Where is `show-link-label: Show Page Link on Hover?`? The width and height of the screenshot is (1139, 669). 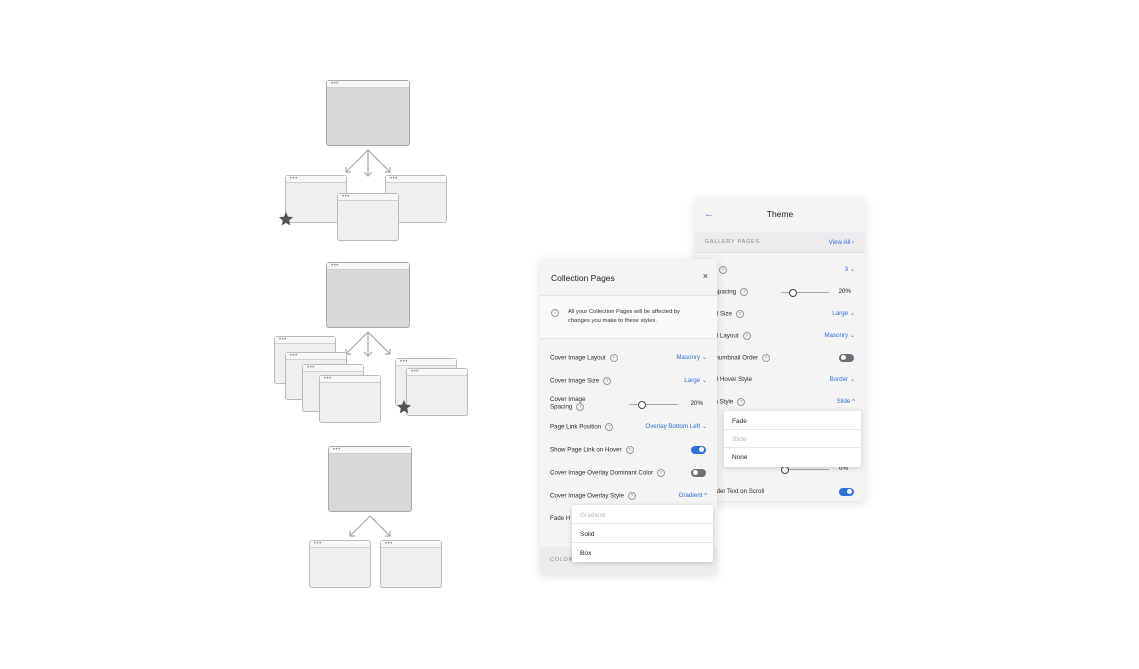
show-link-label: Show Page Link on Hover? is located at coordinates (592, 450).